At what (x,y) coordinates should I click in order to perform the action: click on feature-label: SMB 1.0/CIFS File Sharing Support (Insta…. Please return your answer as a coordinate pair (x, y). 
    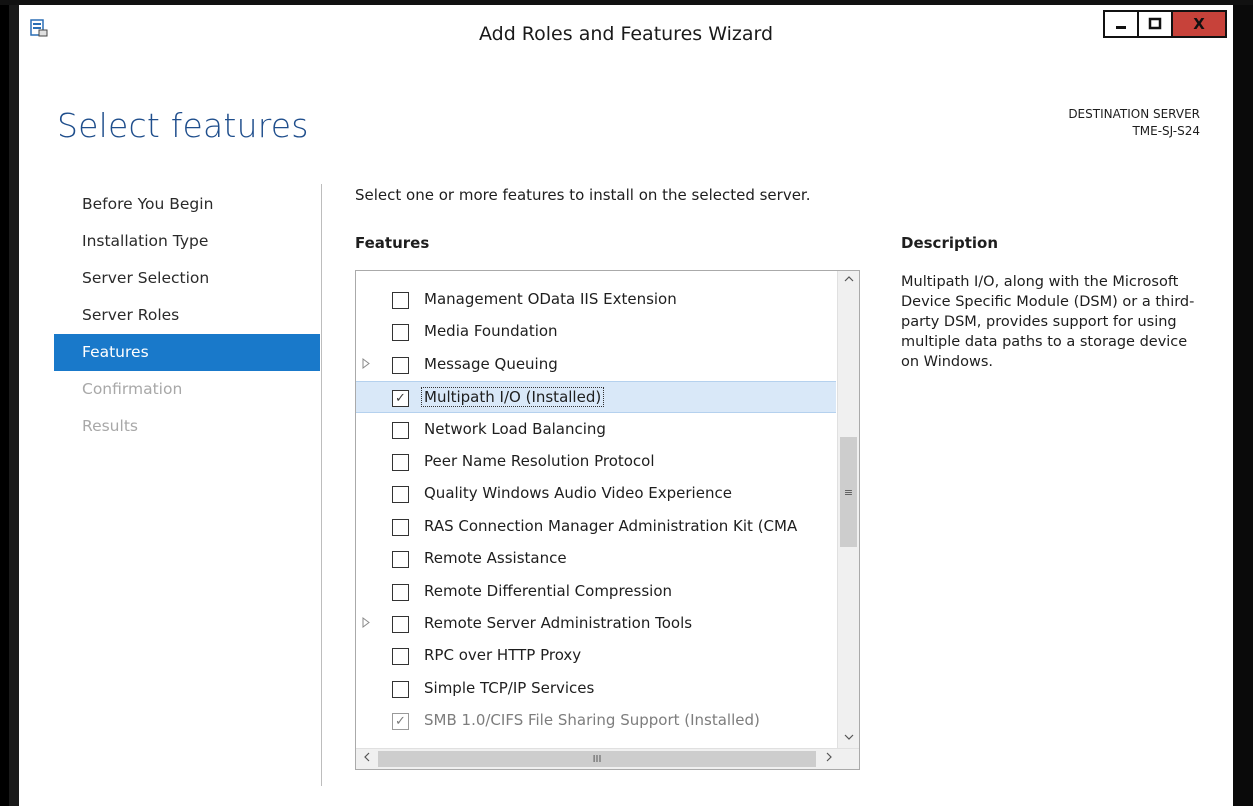
    Looking at the image, I should click on (592, 720).